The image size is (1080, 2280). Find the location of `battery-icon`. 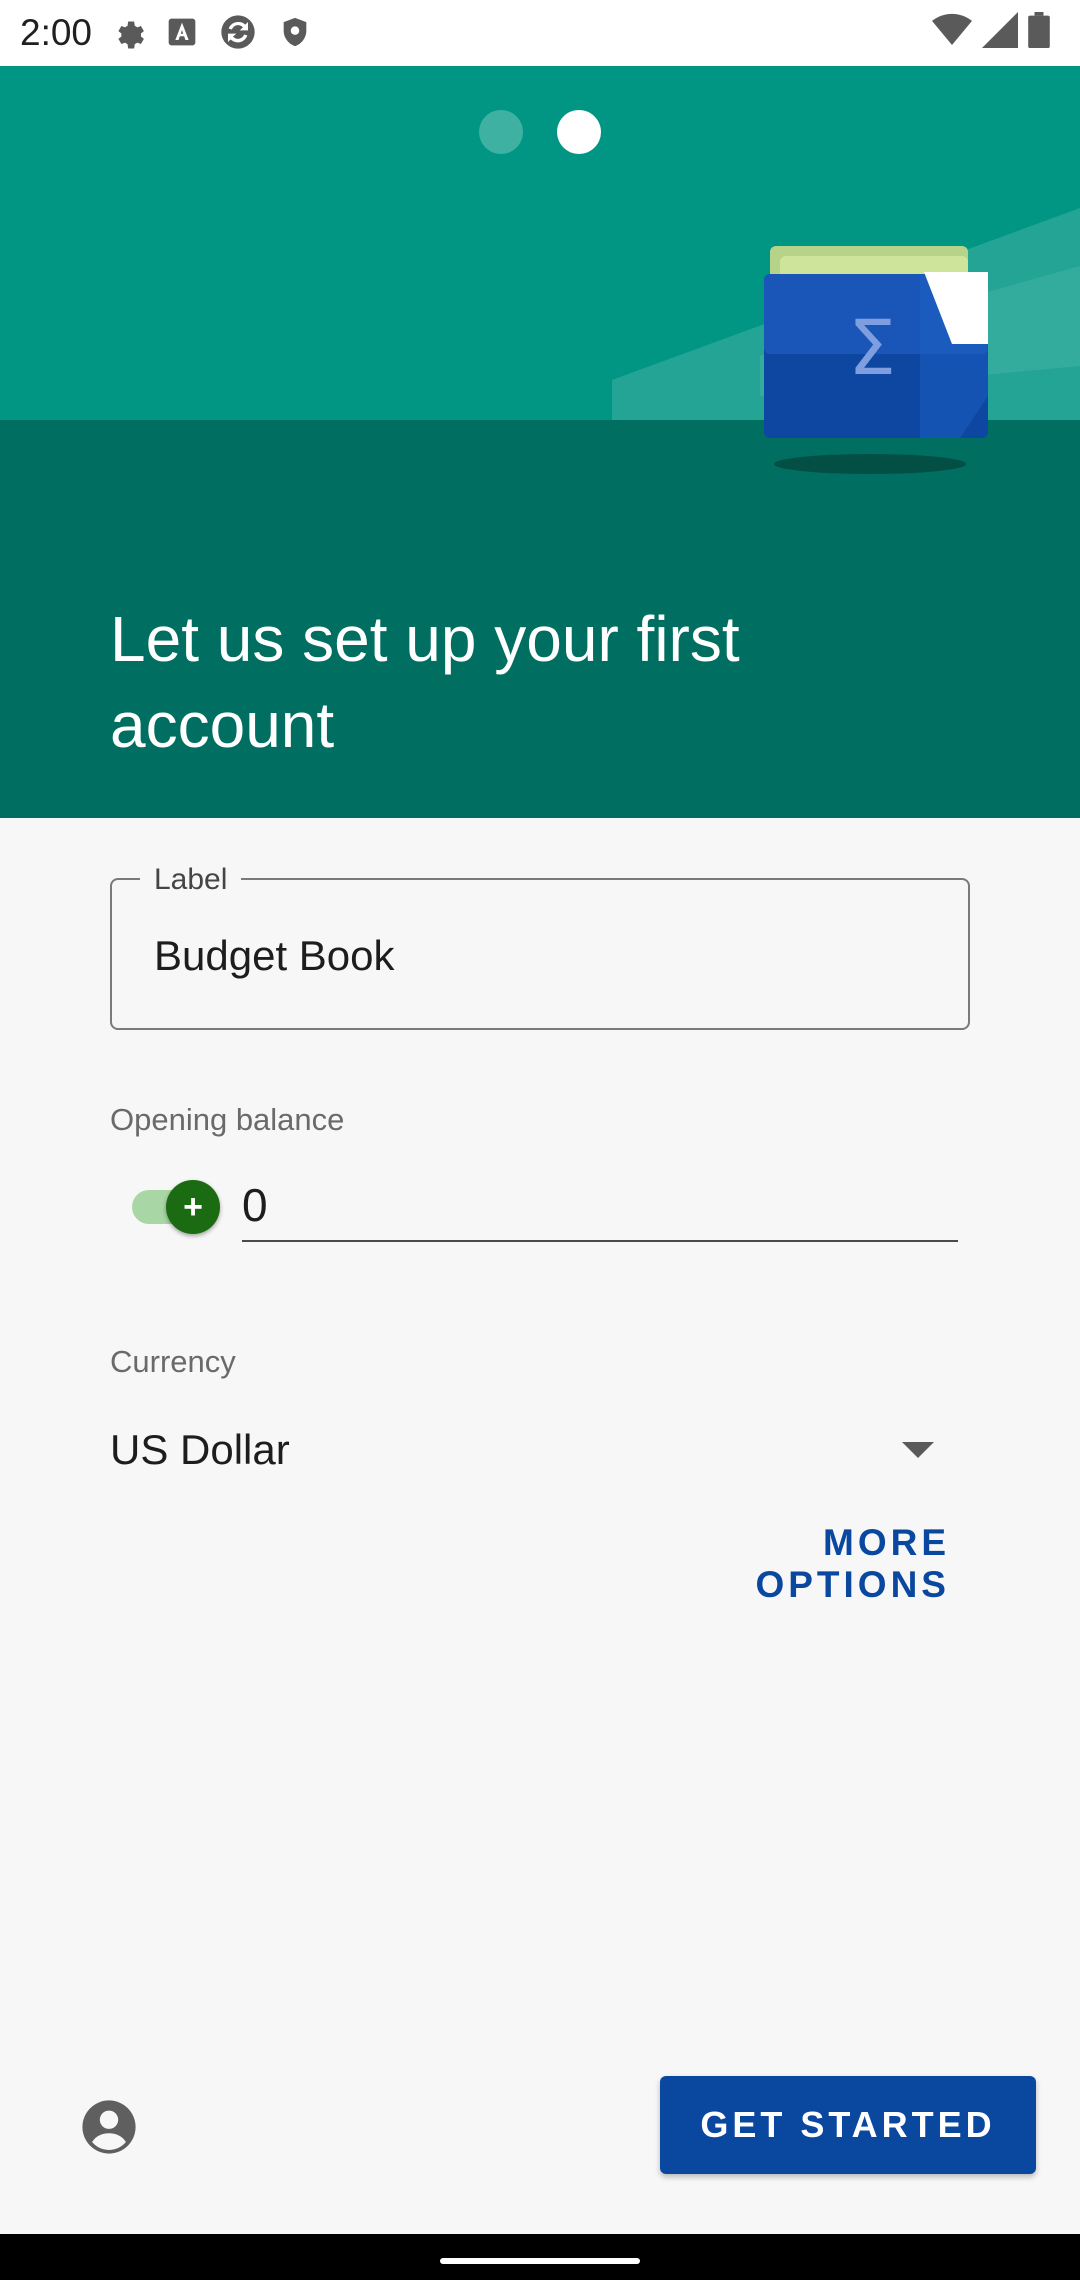

battery-icon is located at coordinates (1039, 30).